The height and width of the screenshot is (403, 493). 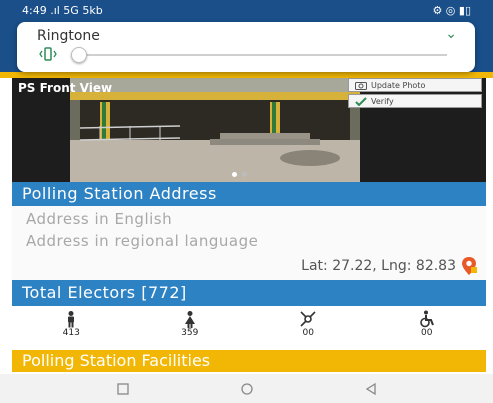 What do you see at coordinates (426, 319) in the screenshot?
I see `wheelchair-icon` at bounding box center [426, 319].